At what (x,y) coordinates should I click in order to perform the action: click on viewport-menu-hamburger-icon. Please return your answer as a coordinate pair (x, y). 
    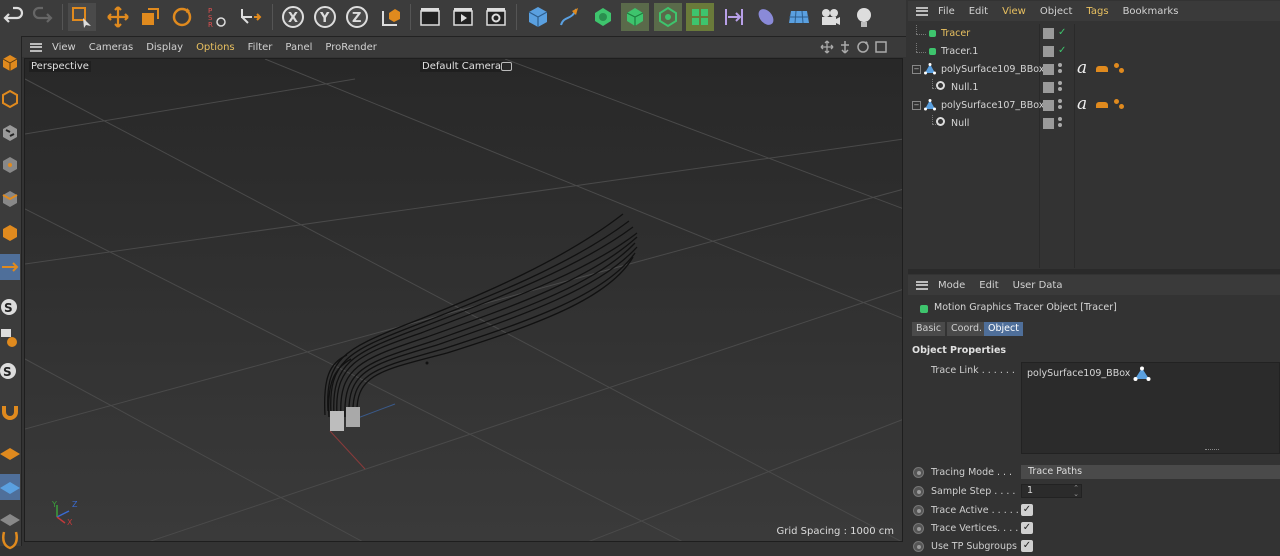
    Looking at the image, I should click on (36, 47).